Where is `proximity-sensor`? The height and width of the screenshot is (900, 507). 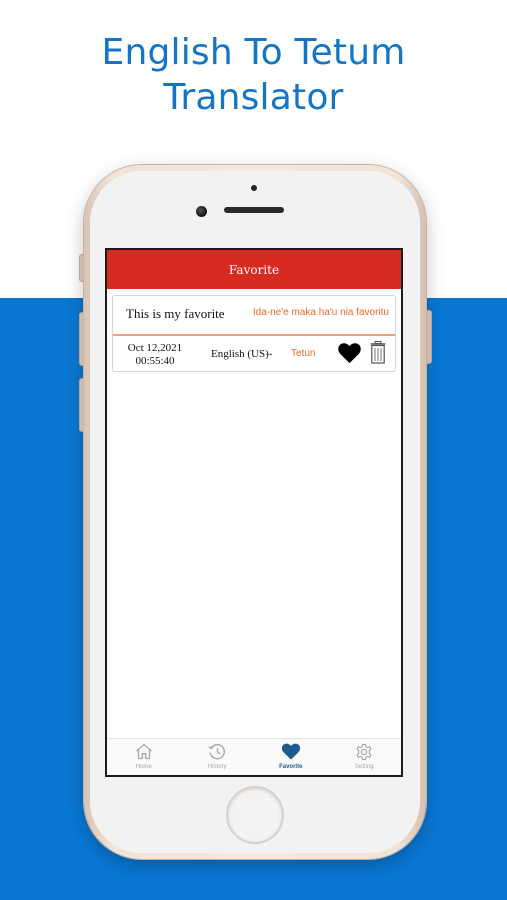 proximity-sensor is located at coordinates (254, 188).